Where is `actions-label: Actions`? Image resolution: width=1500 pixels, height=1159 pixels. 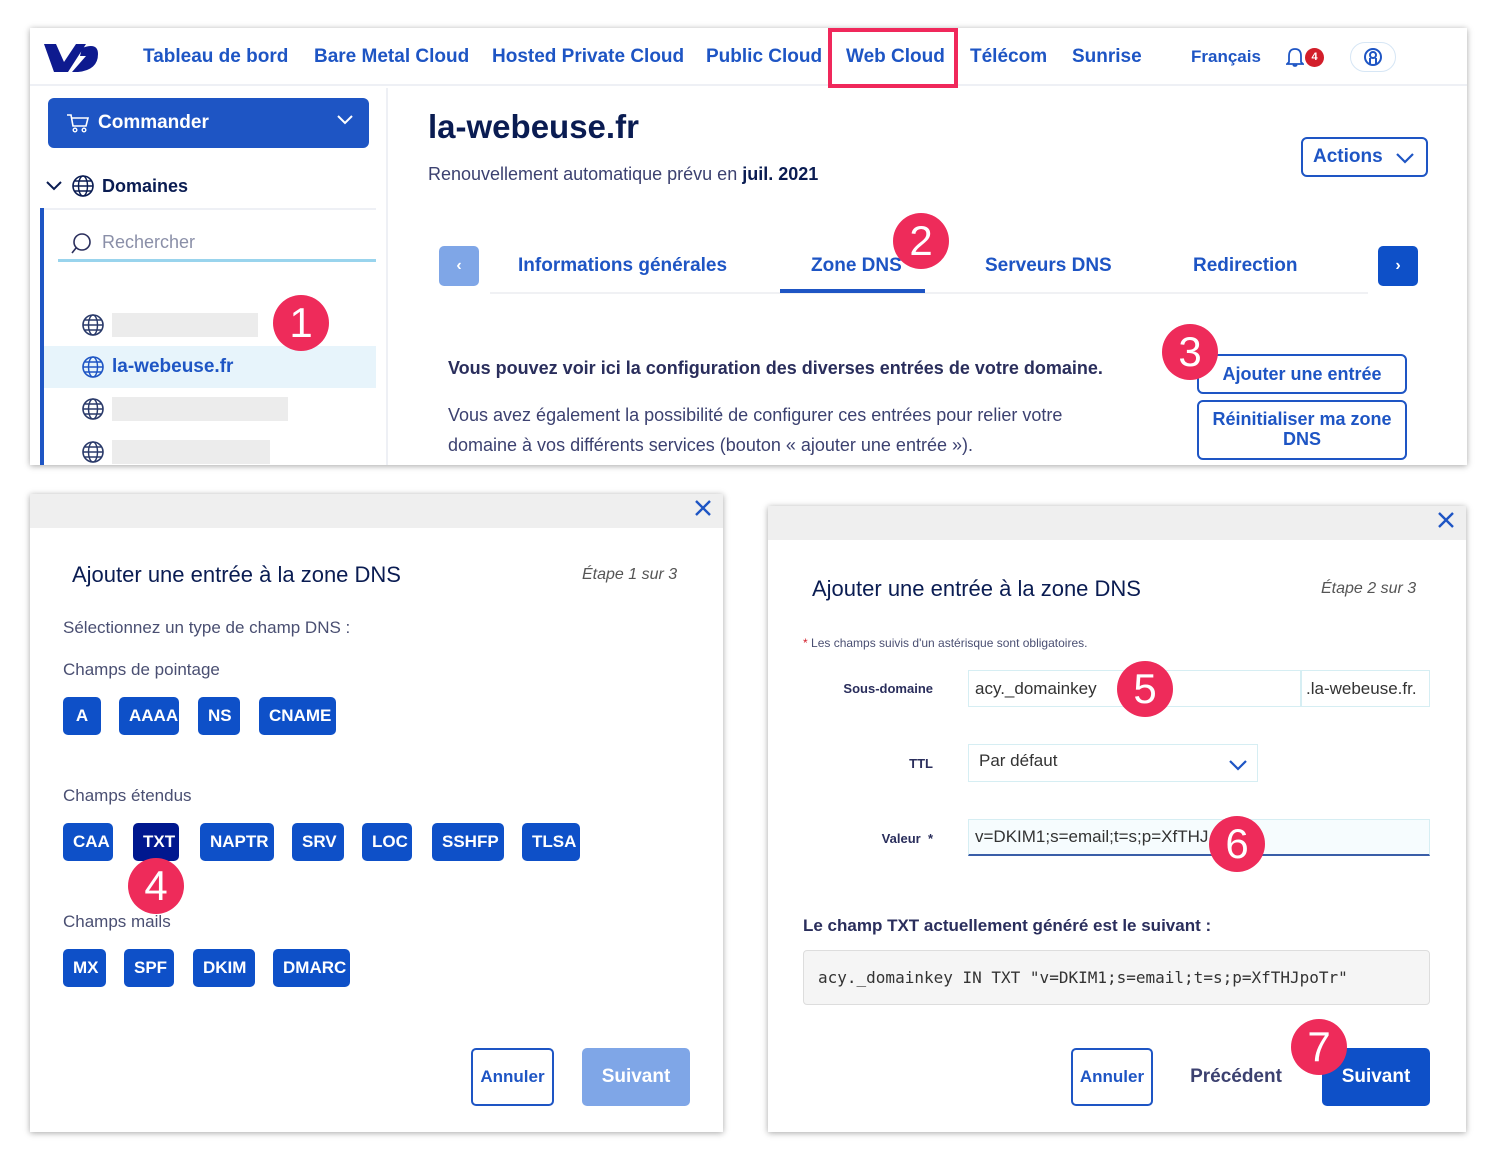 actions-label: Actions is located at coordinates (1348, 156).